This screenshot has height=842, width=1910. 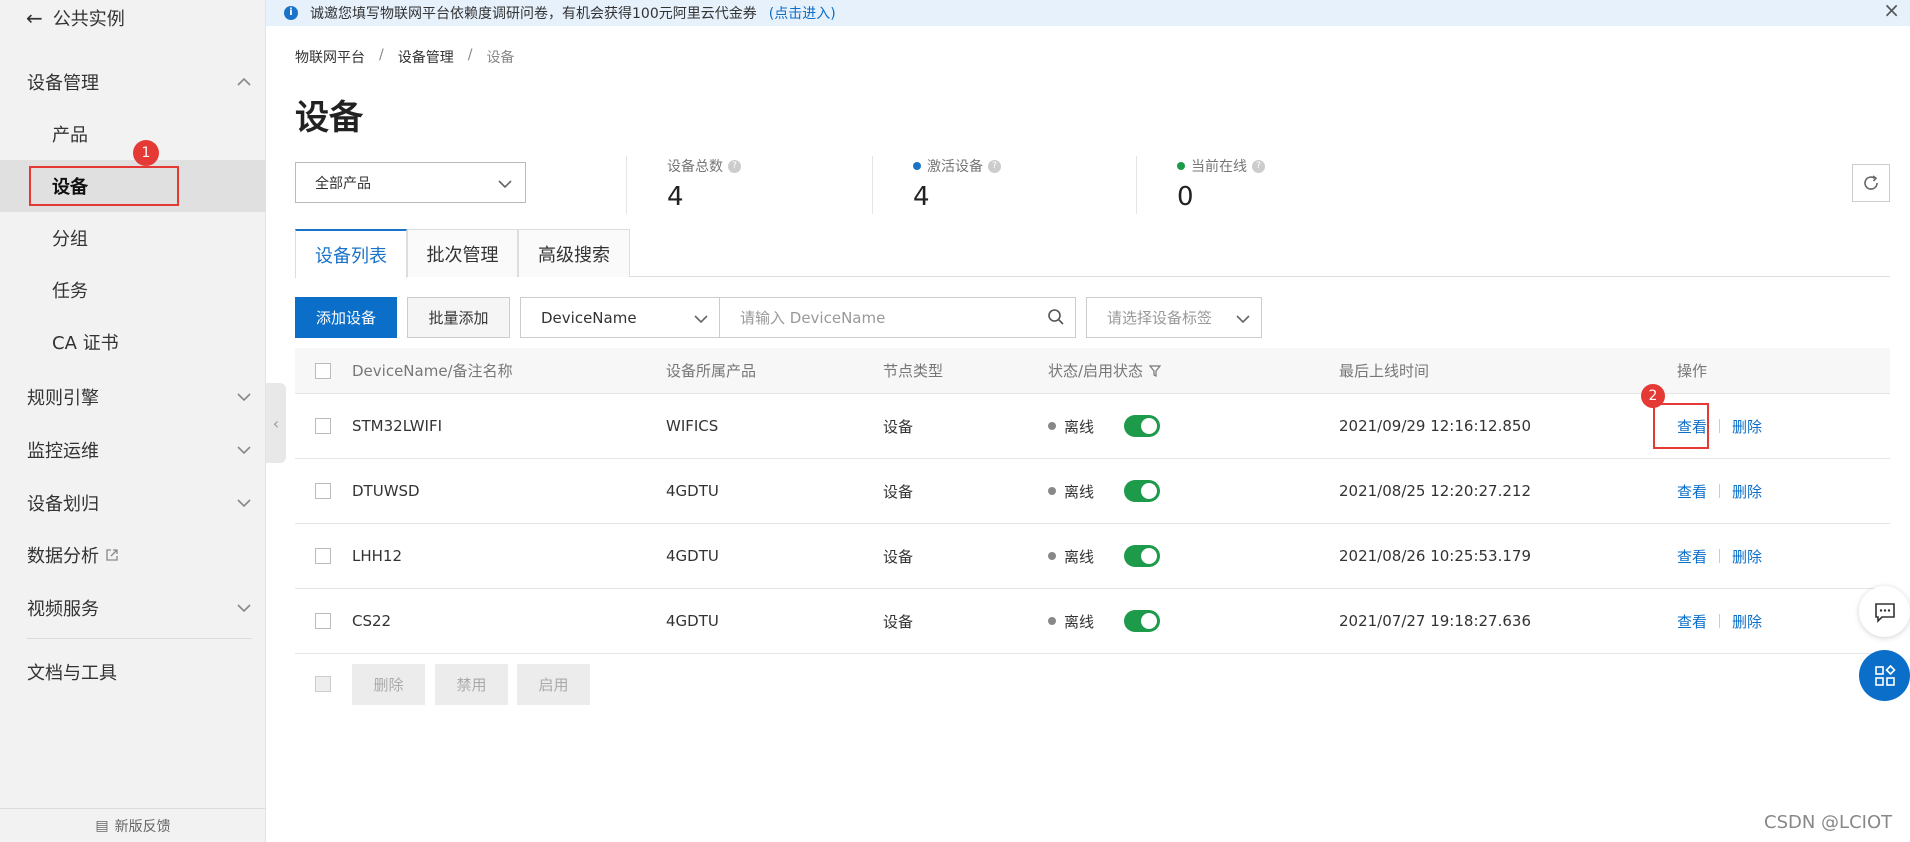 What do you see at coordinates (432, 370) in the screenshot?
I see `column-header-device-name: DeviceName/备注名称` at bounding box center [432, 370].